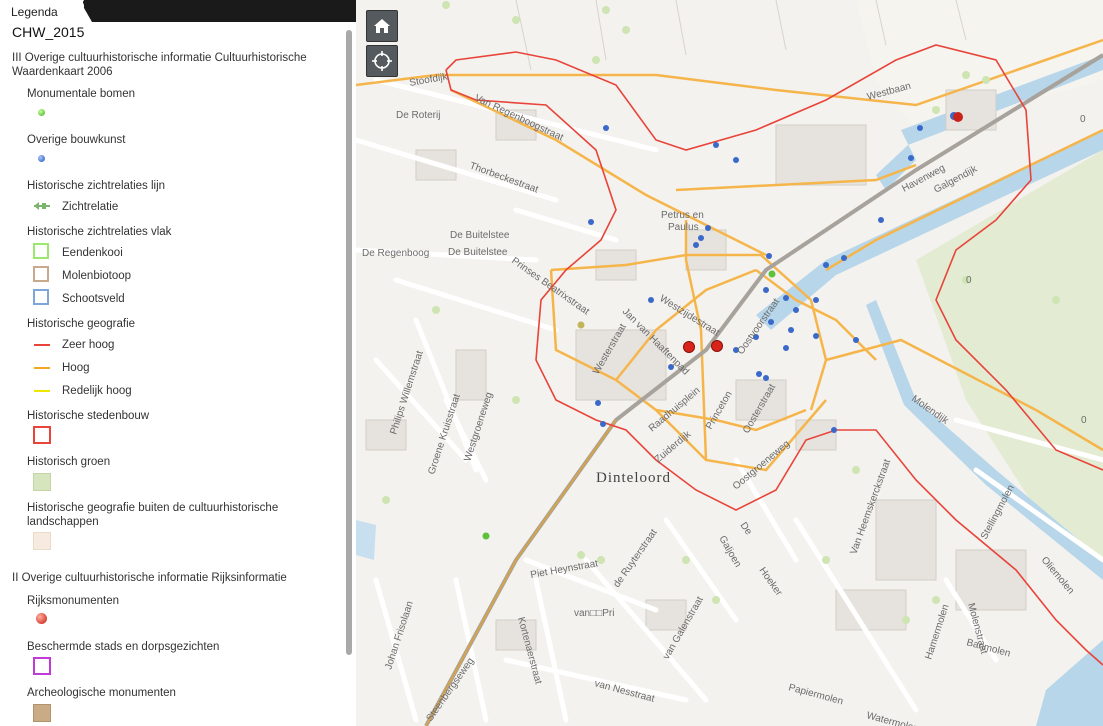  Describe the element at coordinates (93, 299) in the screenshot. I see `legend-sub-schootsveld: Schootsveld` at that location.